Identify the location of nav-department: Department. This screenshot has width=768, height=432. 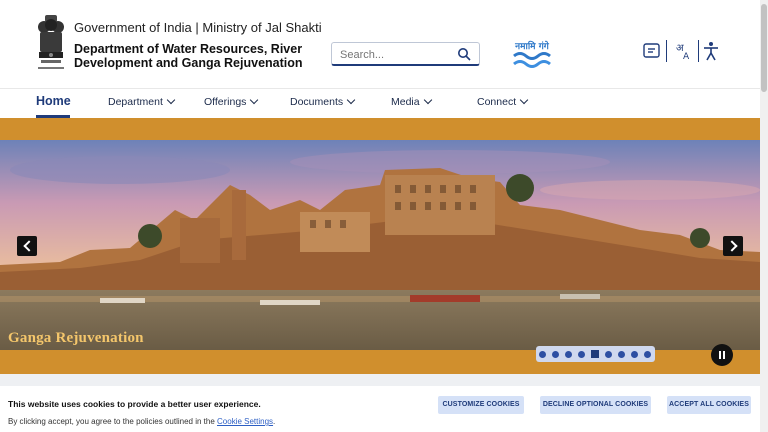
(142, 101).